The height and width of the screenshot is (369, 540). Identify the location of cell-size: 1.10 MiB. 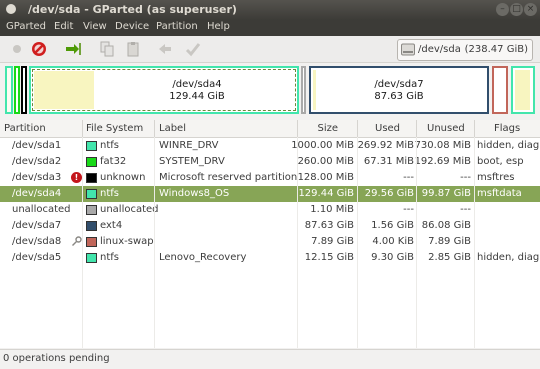
(332, 209).